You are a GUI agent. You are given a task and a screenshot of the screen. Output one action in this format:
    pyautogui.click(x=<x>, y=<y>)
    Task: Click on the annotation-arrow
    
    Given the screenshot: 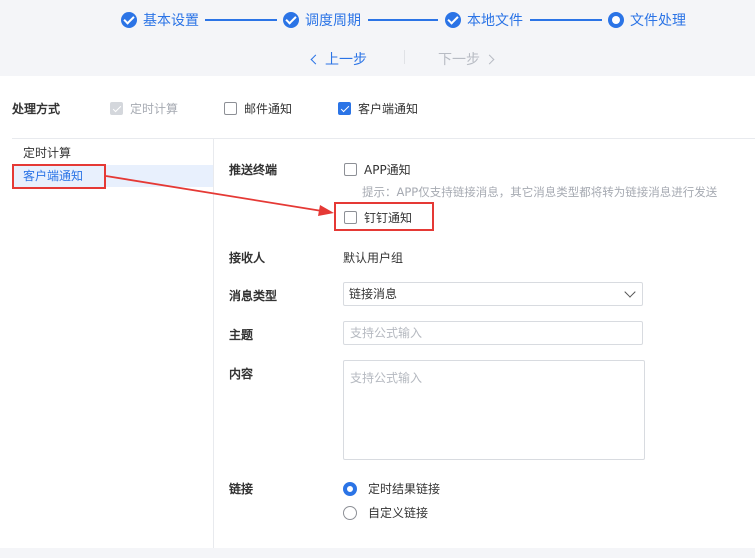 What is the action you would take?
    pyautogui.click(x=219, y=195)
    